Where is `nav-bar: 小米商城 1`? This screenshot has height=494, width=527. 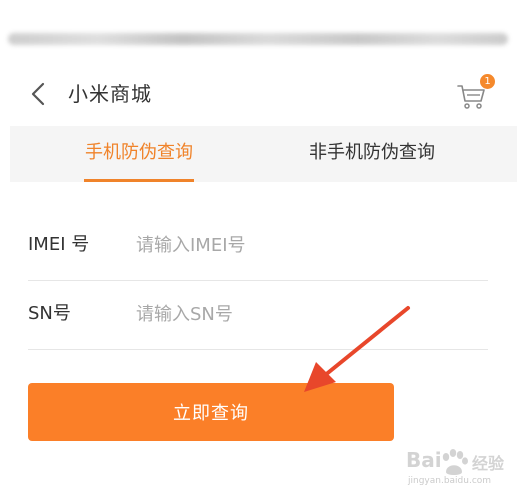 nav-bar: 小米商城 1 is located at coordinates (263, 94).